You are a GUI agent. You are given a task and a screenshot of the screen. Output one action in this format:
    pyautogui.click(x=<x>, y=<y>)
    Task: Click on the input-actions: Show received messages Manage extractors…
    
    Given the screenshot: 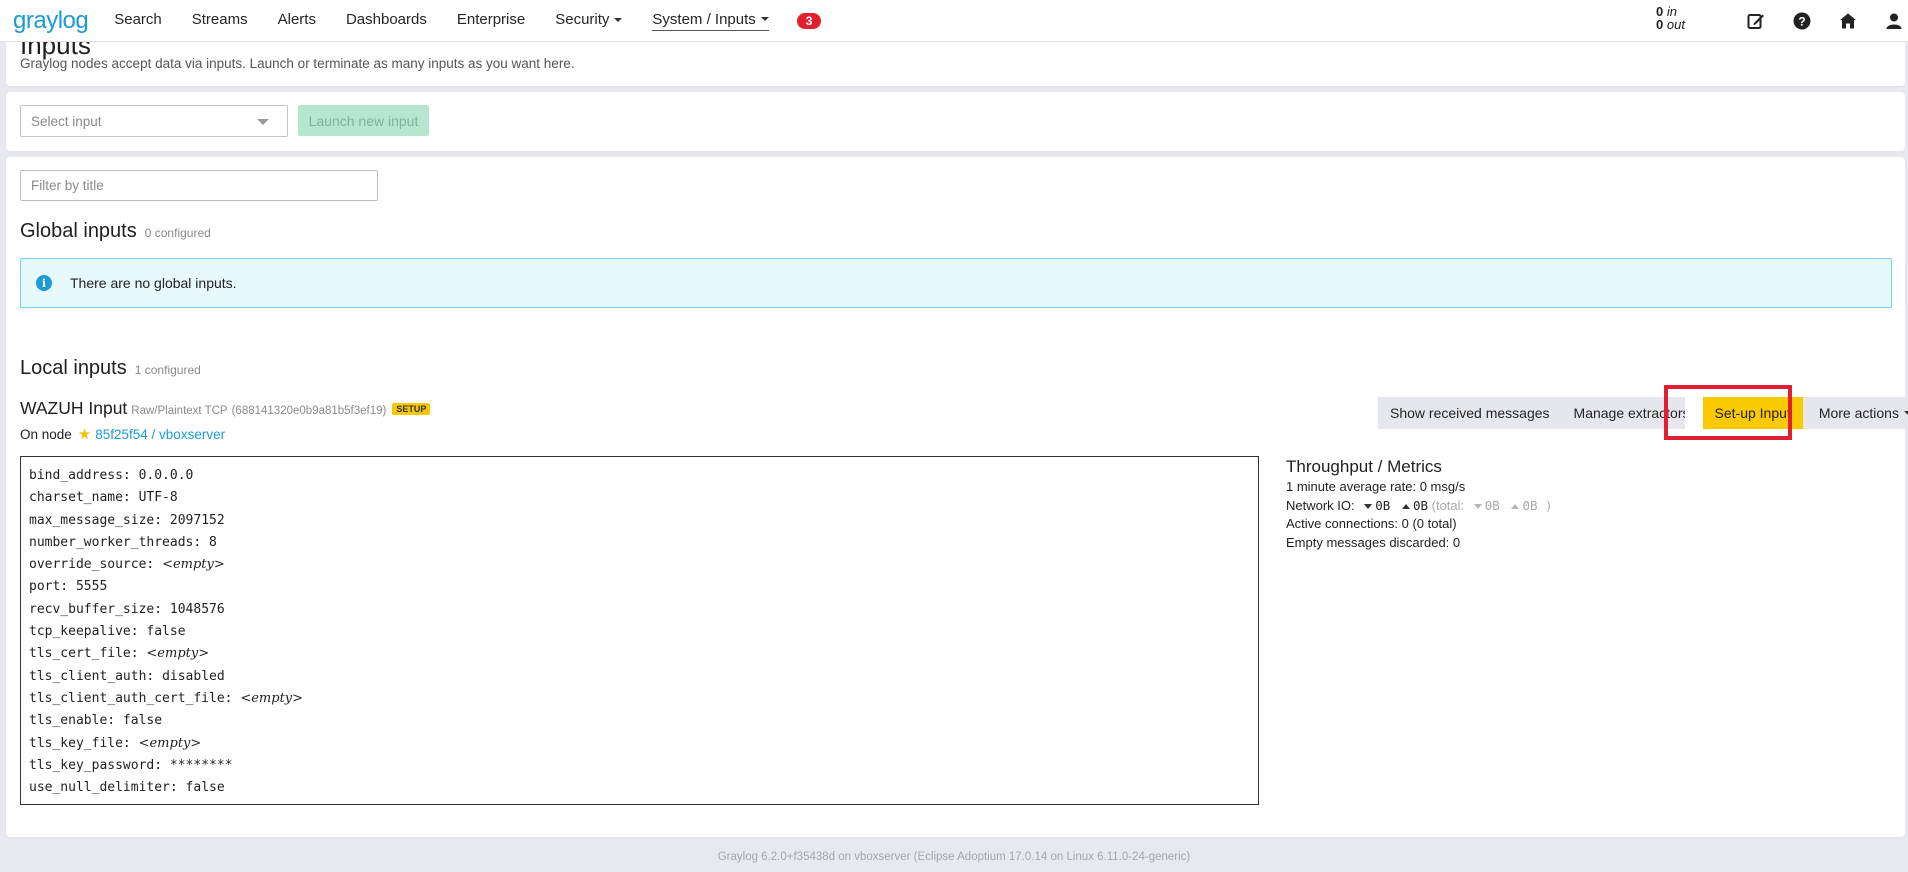 What is the action you would take?
    pyautogui.click(x=1643, y=413)
    